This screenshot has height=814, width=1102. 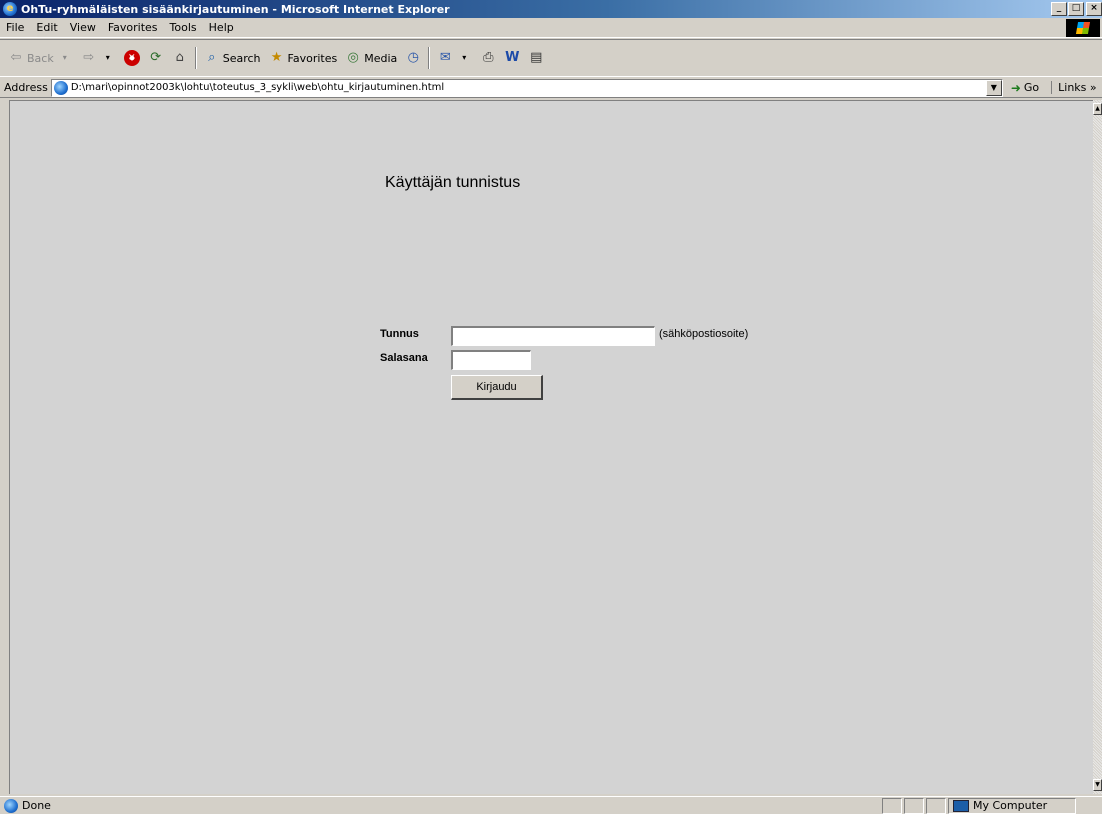 I want to click on search-label: Search, so click(x=241, y=58).